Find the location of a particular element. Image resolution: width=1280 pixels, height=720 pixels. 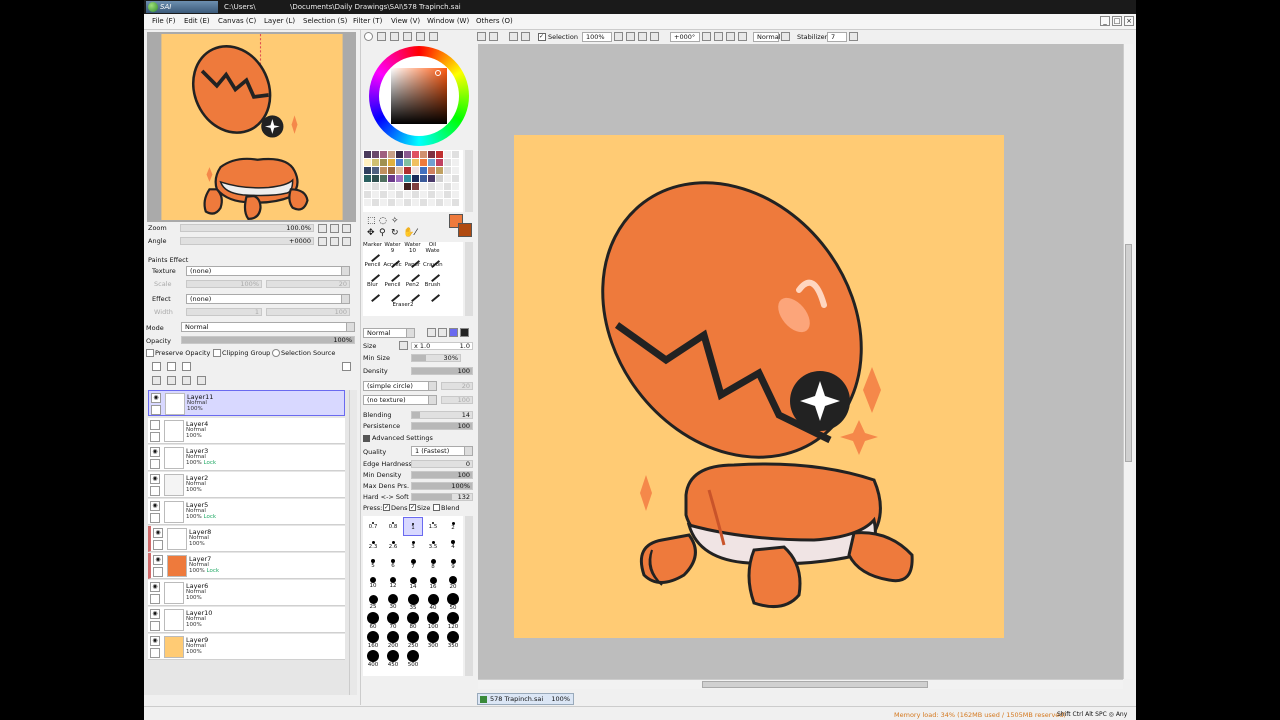

horizontal-scroll-thumb is located at coordinates (815, 684).